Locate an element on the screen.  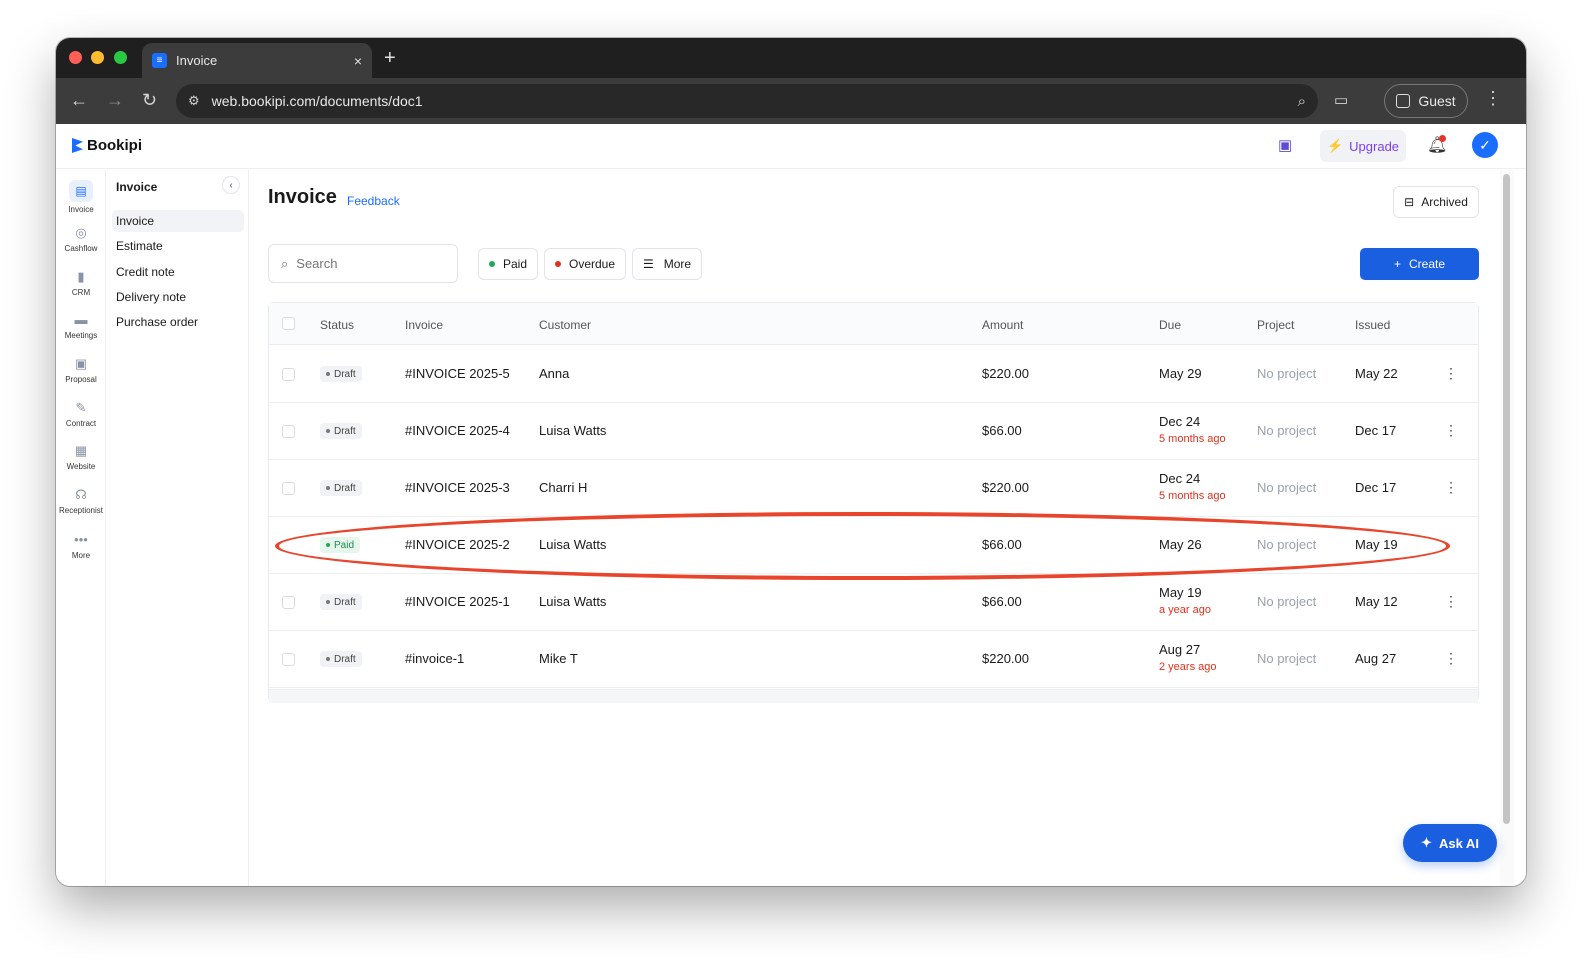
due-date: Dec 24 5 months ago is located at coordinates (1192, 429).